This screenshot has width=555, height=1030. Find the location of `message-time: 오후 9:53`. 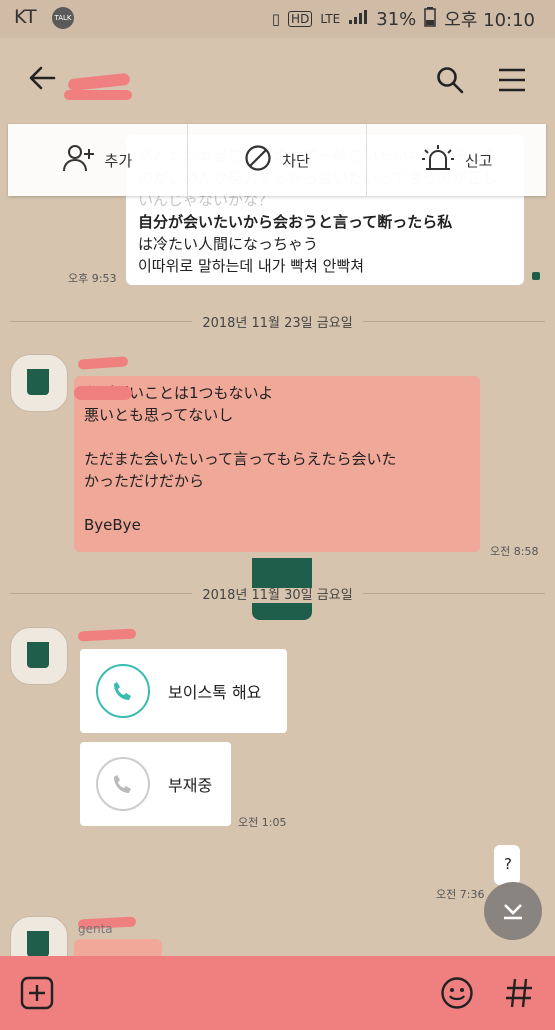

message-time: 오후 9:53 is located at coordinates (92, 278).